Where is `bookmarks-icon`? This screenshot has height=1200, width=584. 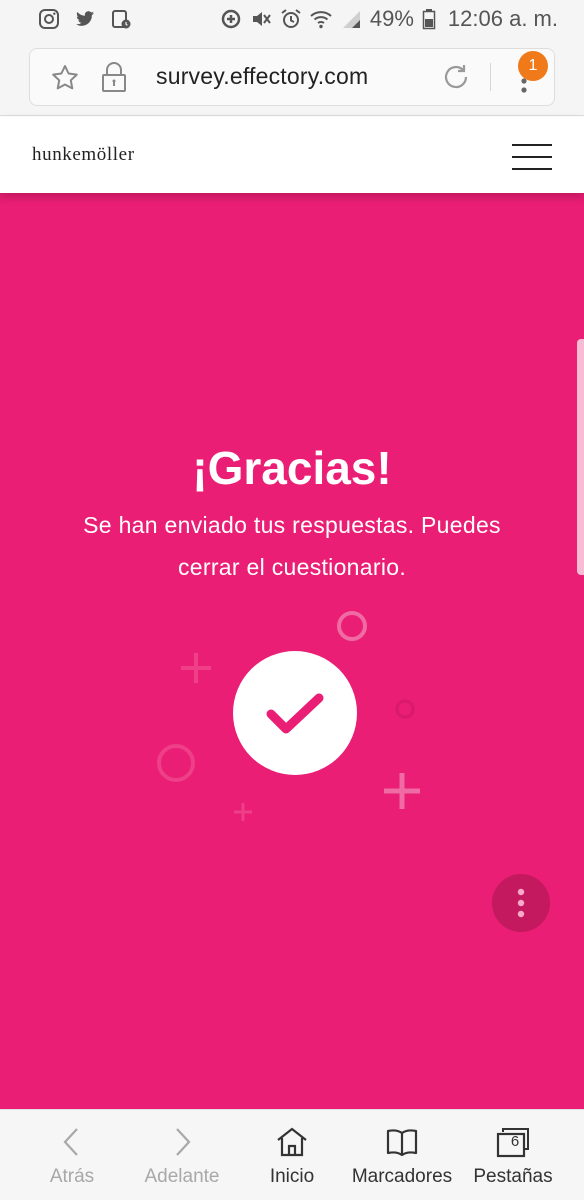 bookmarks-icon is located at coordinates (402, 1142).